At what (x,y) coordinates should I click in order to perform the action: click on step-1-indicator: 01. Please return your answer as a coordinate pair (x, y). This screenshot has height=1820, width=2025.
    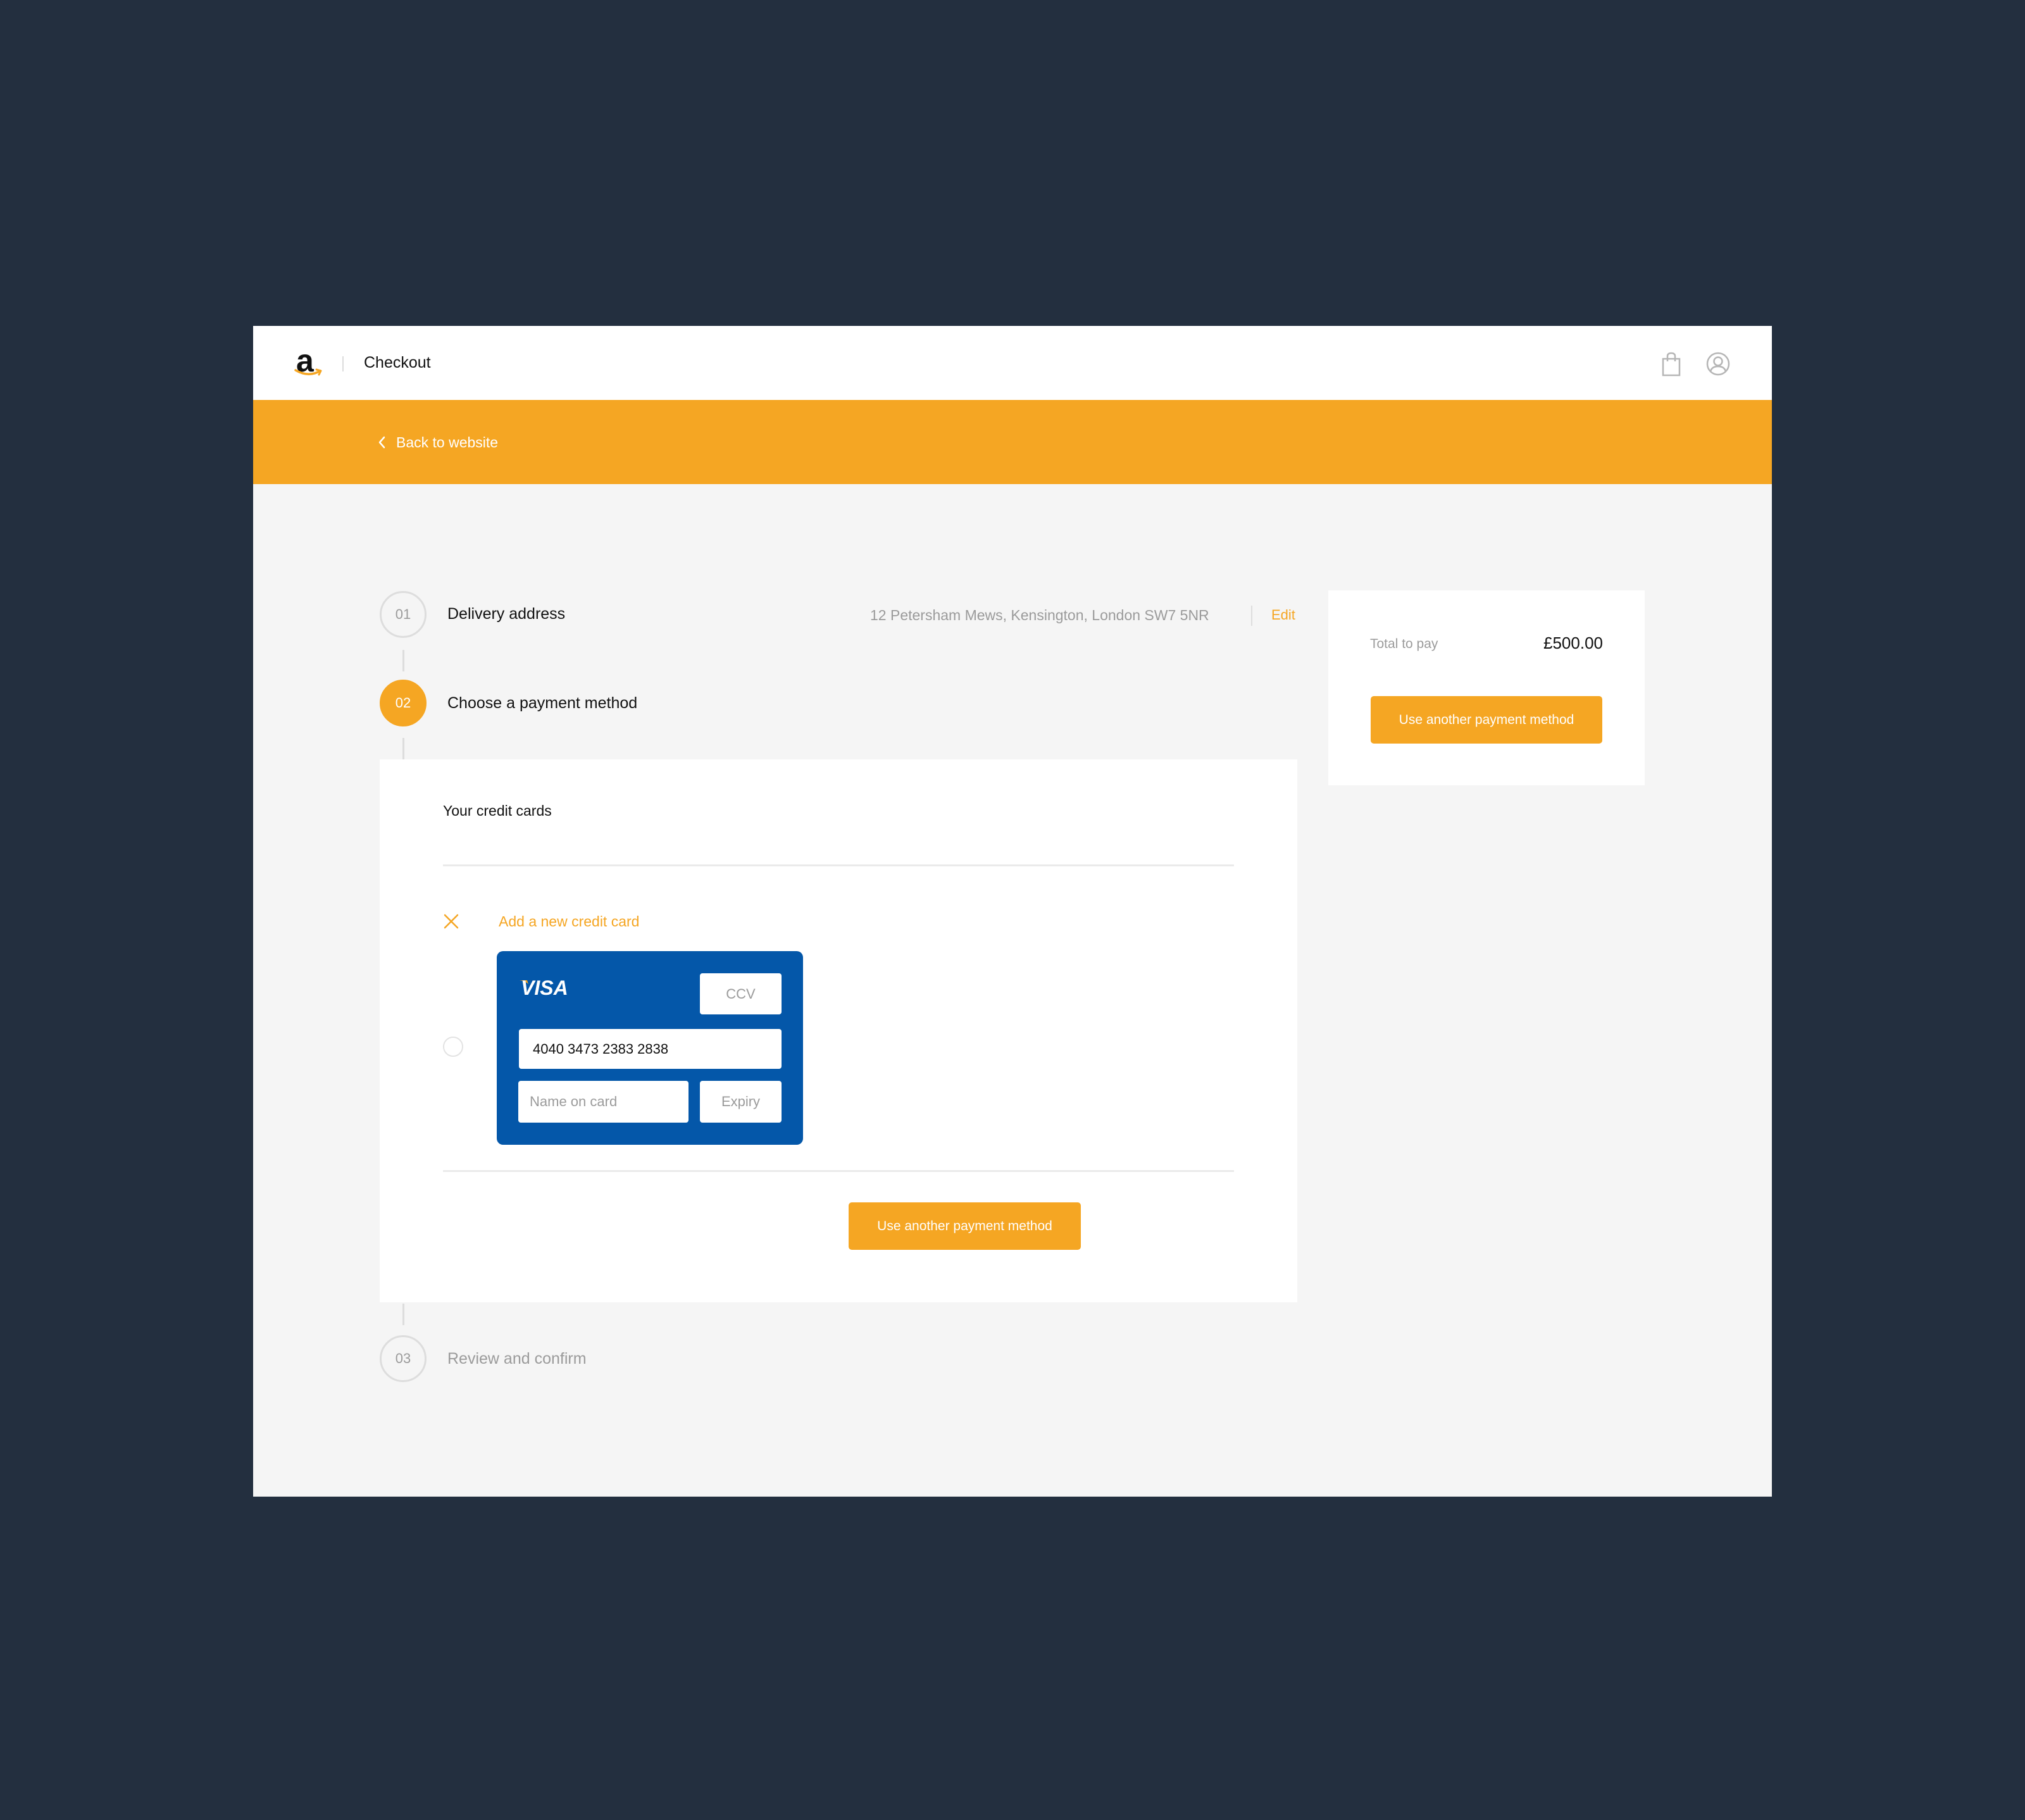
    Looking at the image, I should click on (403, 614).